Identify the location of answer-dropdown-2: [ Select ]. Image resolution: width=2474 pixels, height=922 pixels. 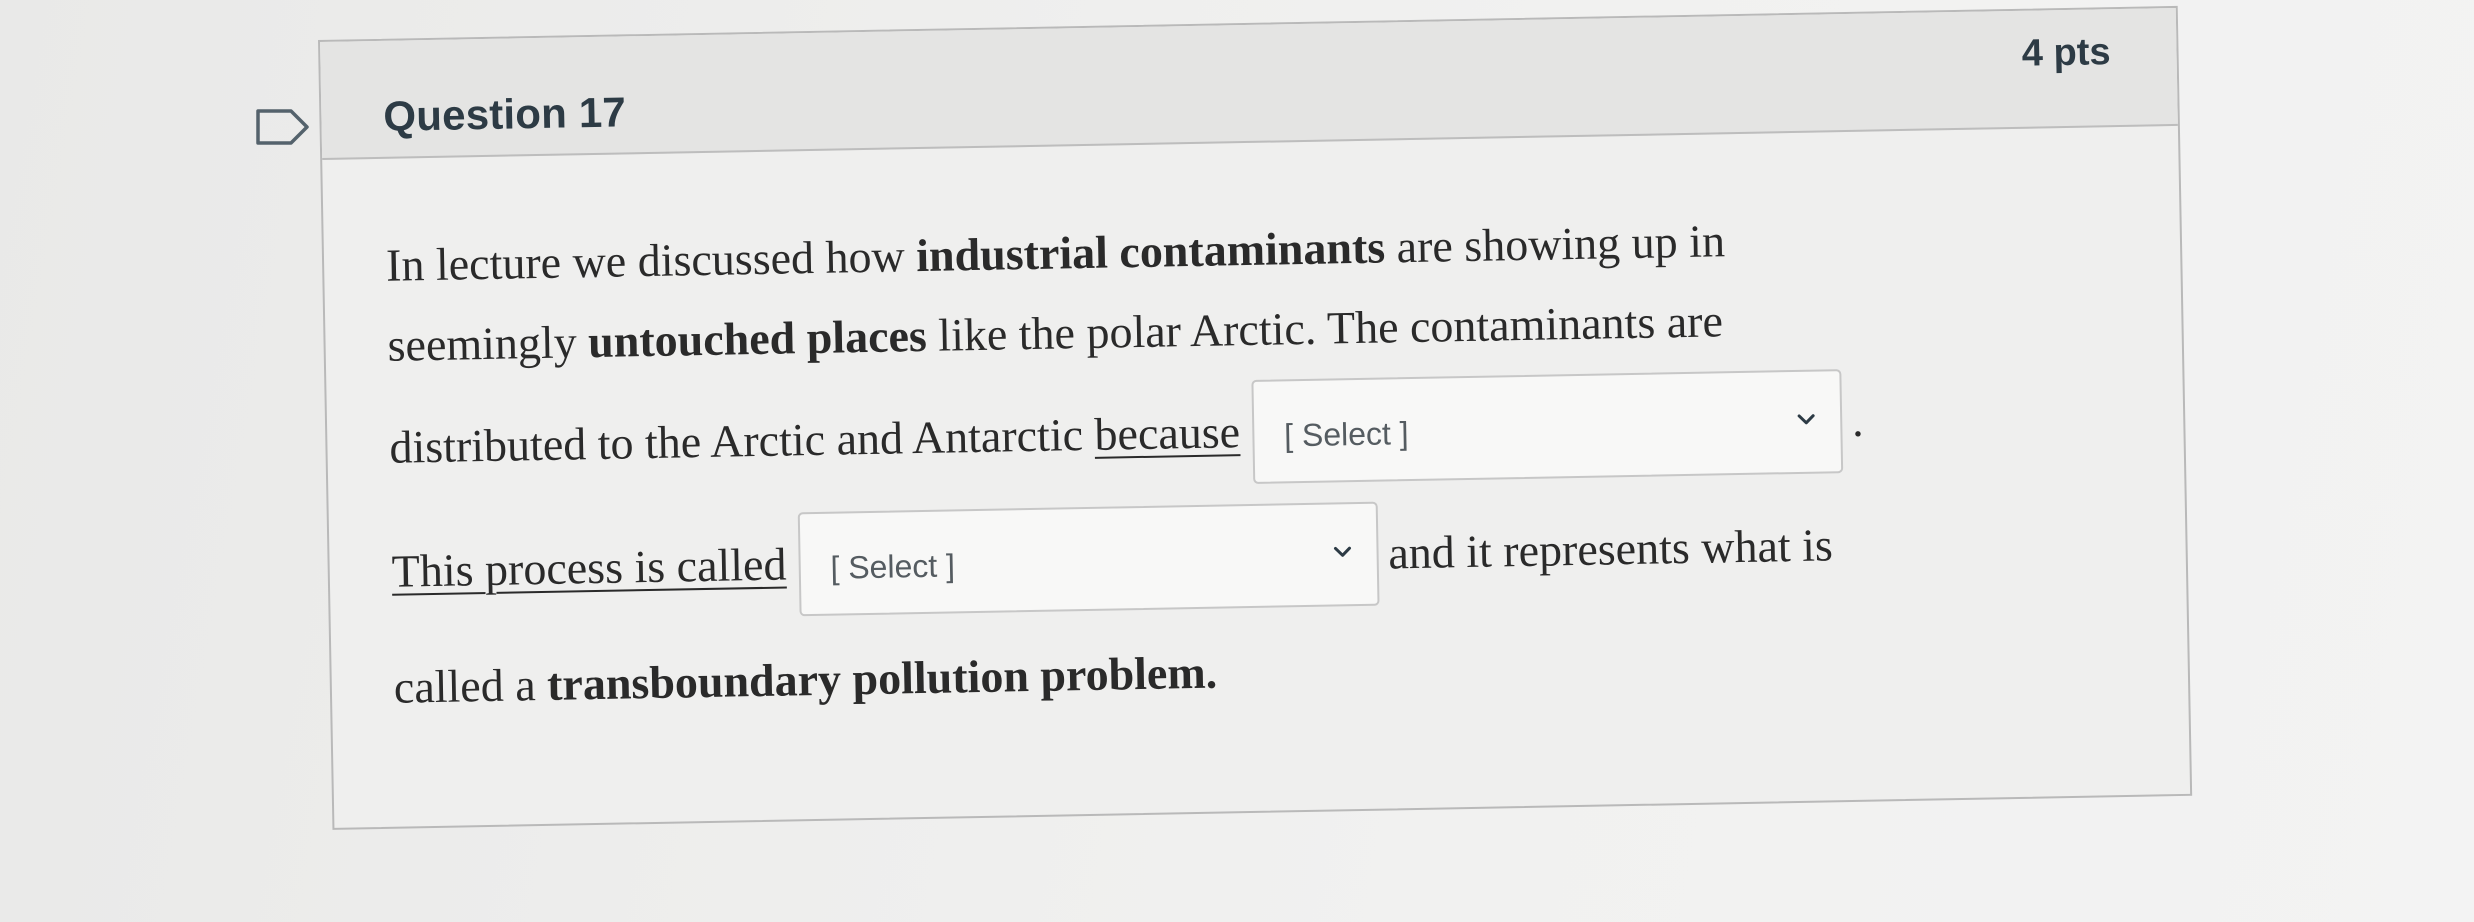
(1088, 559).